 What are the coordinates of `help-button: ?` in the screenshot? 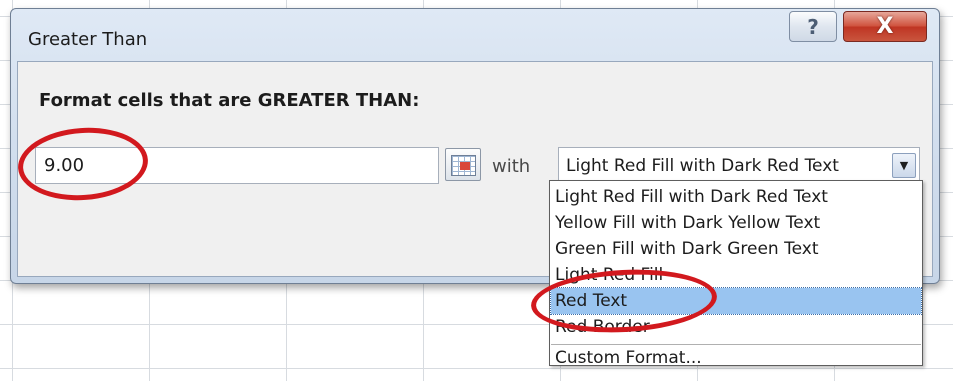 It's located at (813, 26).